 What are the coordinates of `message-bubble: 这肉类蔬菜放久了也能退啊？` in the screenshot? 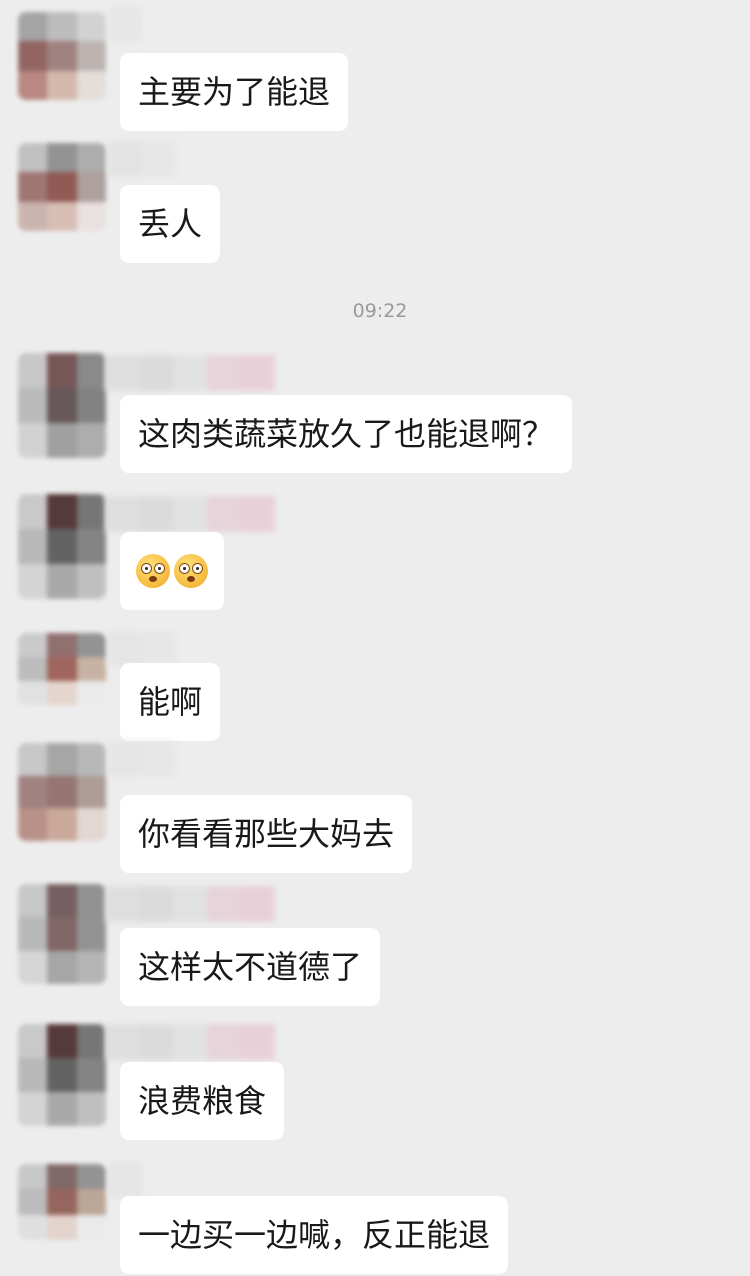 It's located at (346, 434).